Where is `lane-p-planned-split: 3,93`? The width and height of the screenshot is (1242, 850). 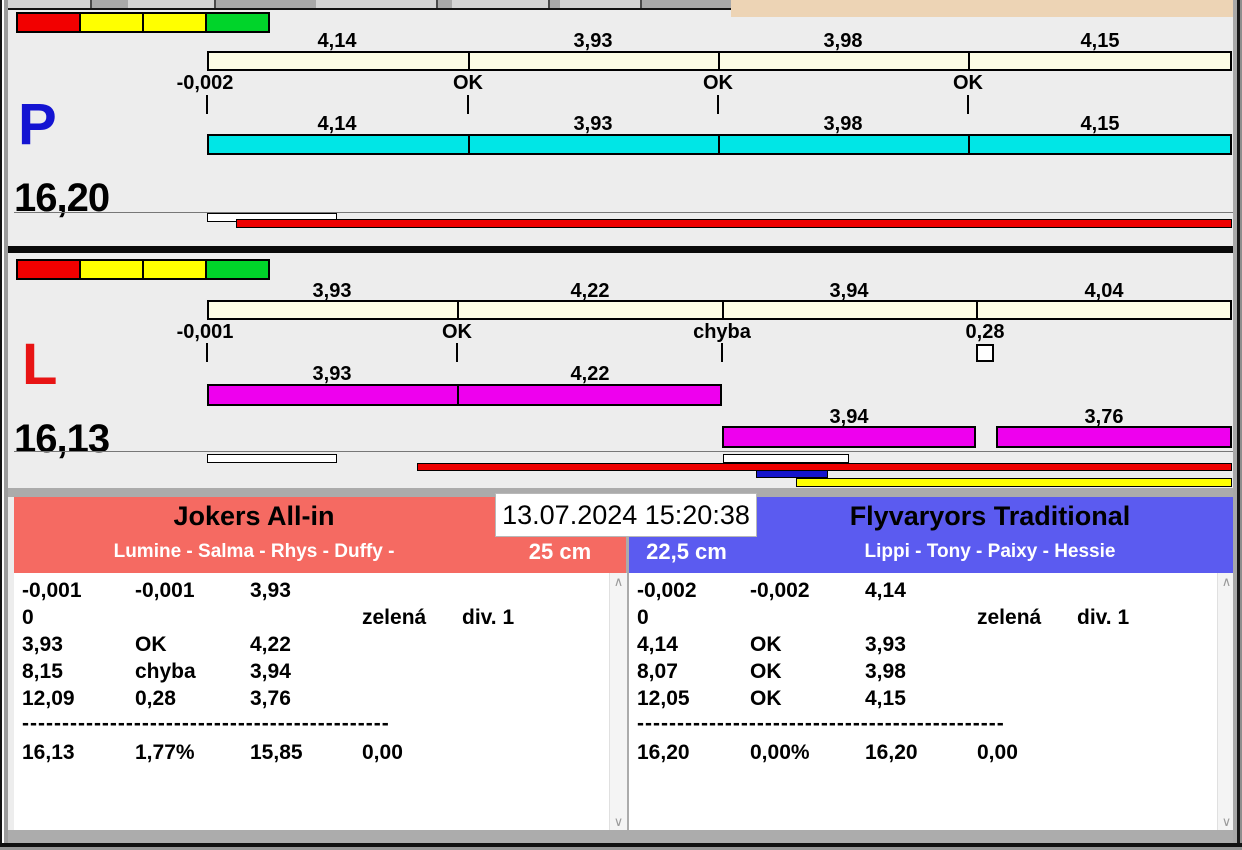
lane-p-planned-split: 3,93 is located at coordinates (593, 41).